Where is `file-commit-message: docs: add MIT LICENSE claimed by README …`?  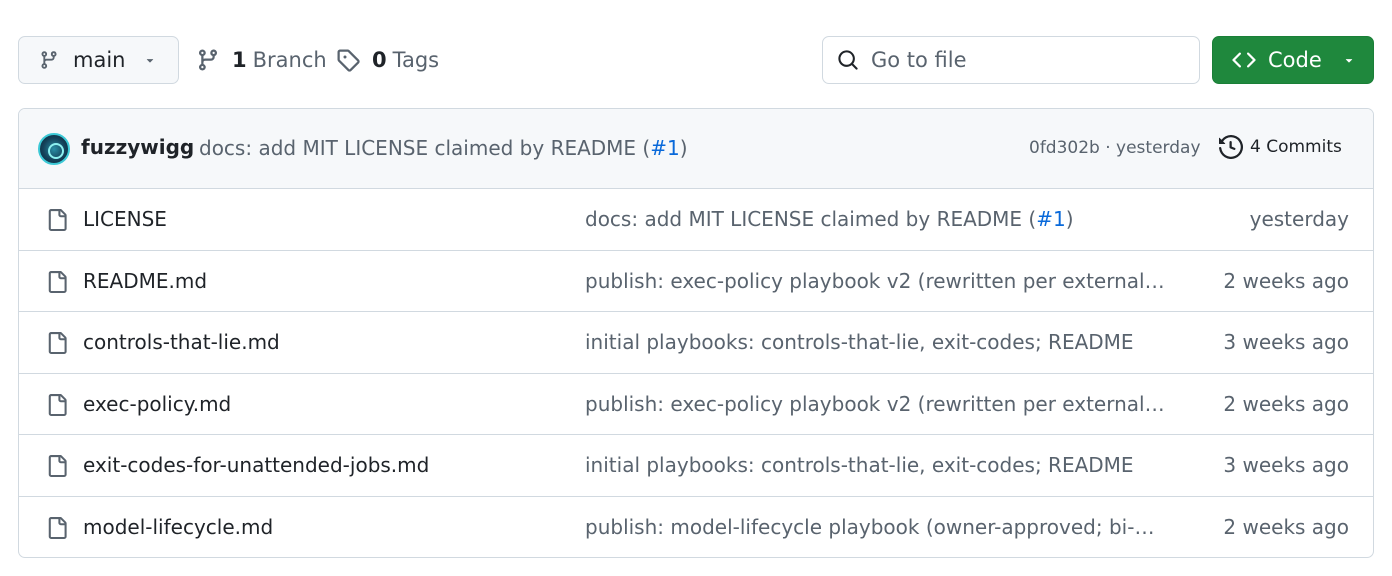
file-commit-message: docs: add MIT LICENSE claimed by README … is located at coordinates (877, 219).